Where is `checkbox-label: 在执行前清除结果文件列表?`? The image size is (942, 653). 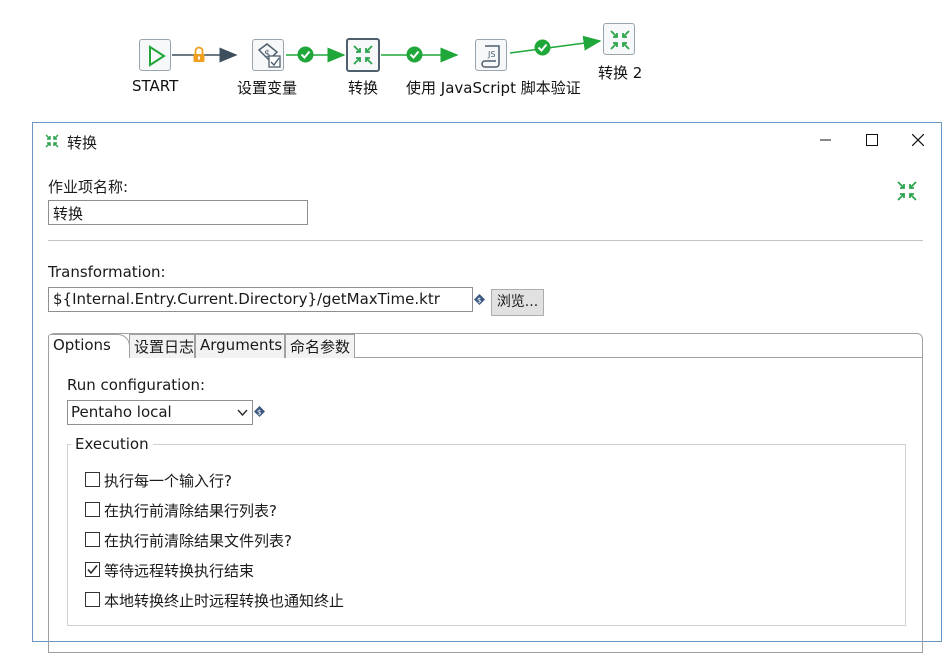 checkbox-label: 在执行前清除结果文件列表? is located at coordinates (198, 541).